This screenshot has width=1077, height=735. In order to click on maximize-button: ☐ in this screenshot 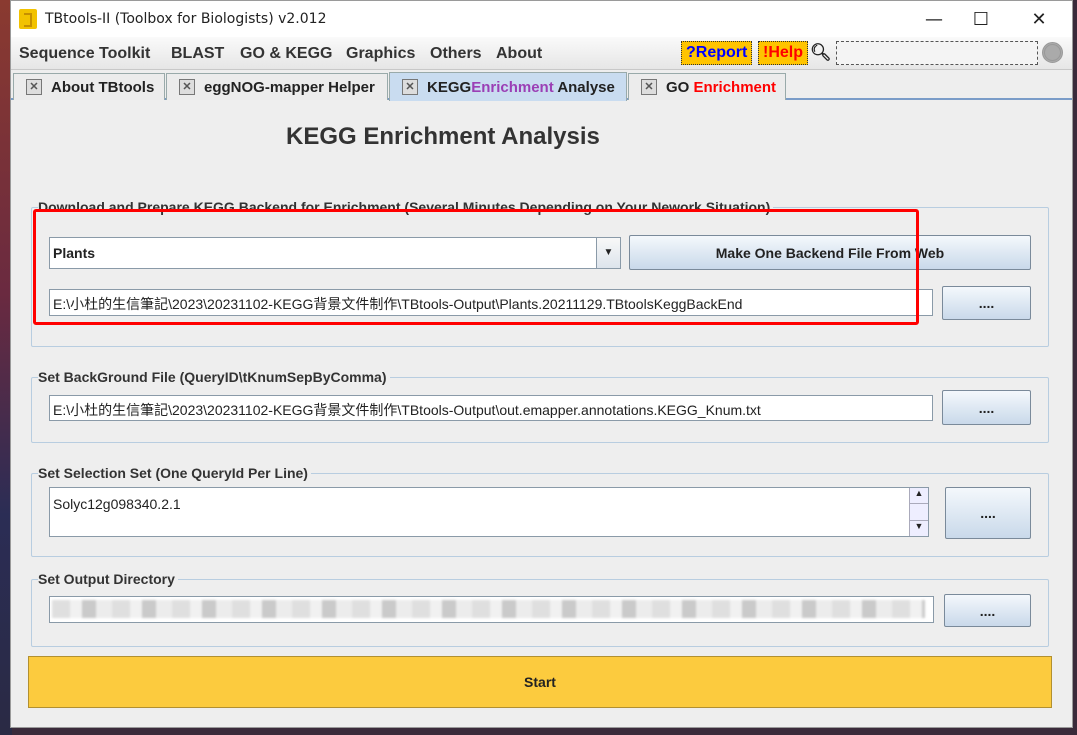, I will do `click(981, 19)`.